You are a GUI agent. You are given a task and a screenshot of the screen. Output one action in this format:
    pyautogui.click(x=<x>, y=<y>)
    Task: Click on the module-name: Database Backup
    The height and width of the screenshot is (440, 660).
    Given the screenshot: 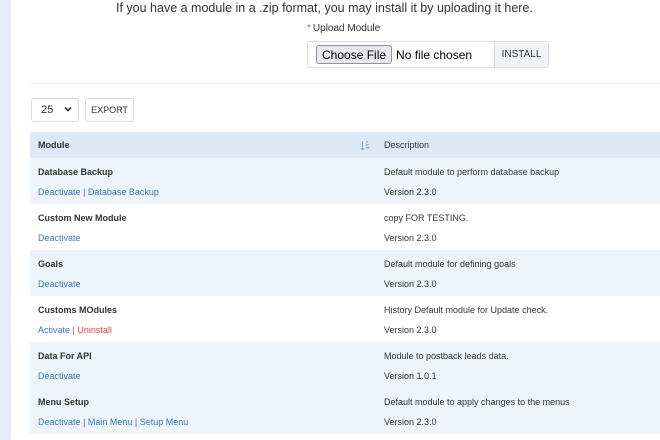 What is the action you would take?
    pyautogui.click(x=76, y=172)
    